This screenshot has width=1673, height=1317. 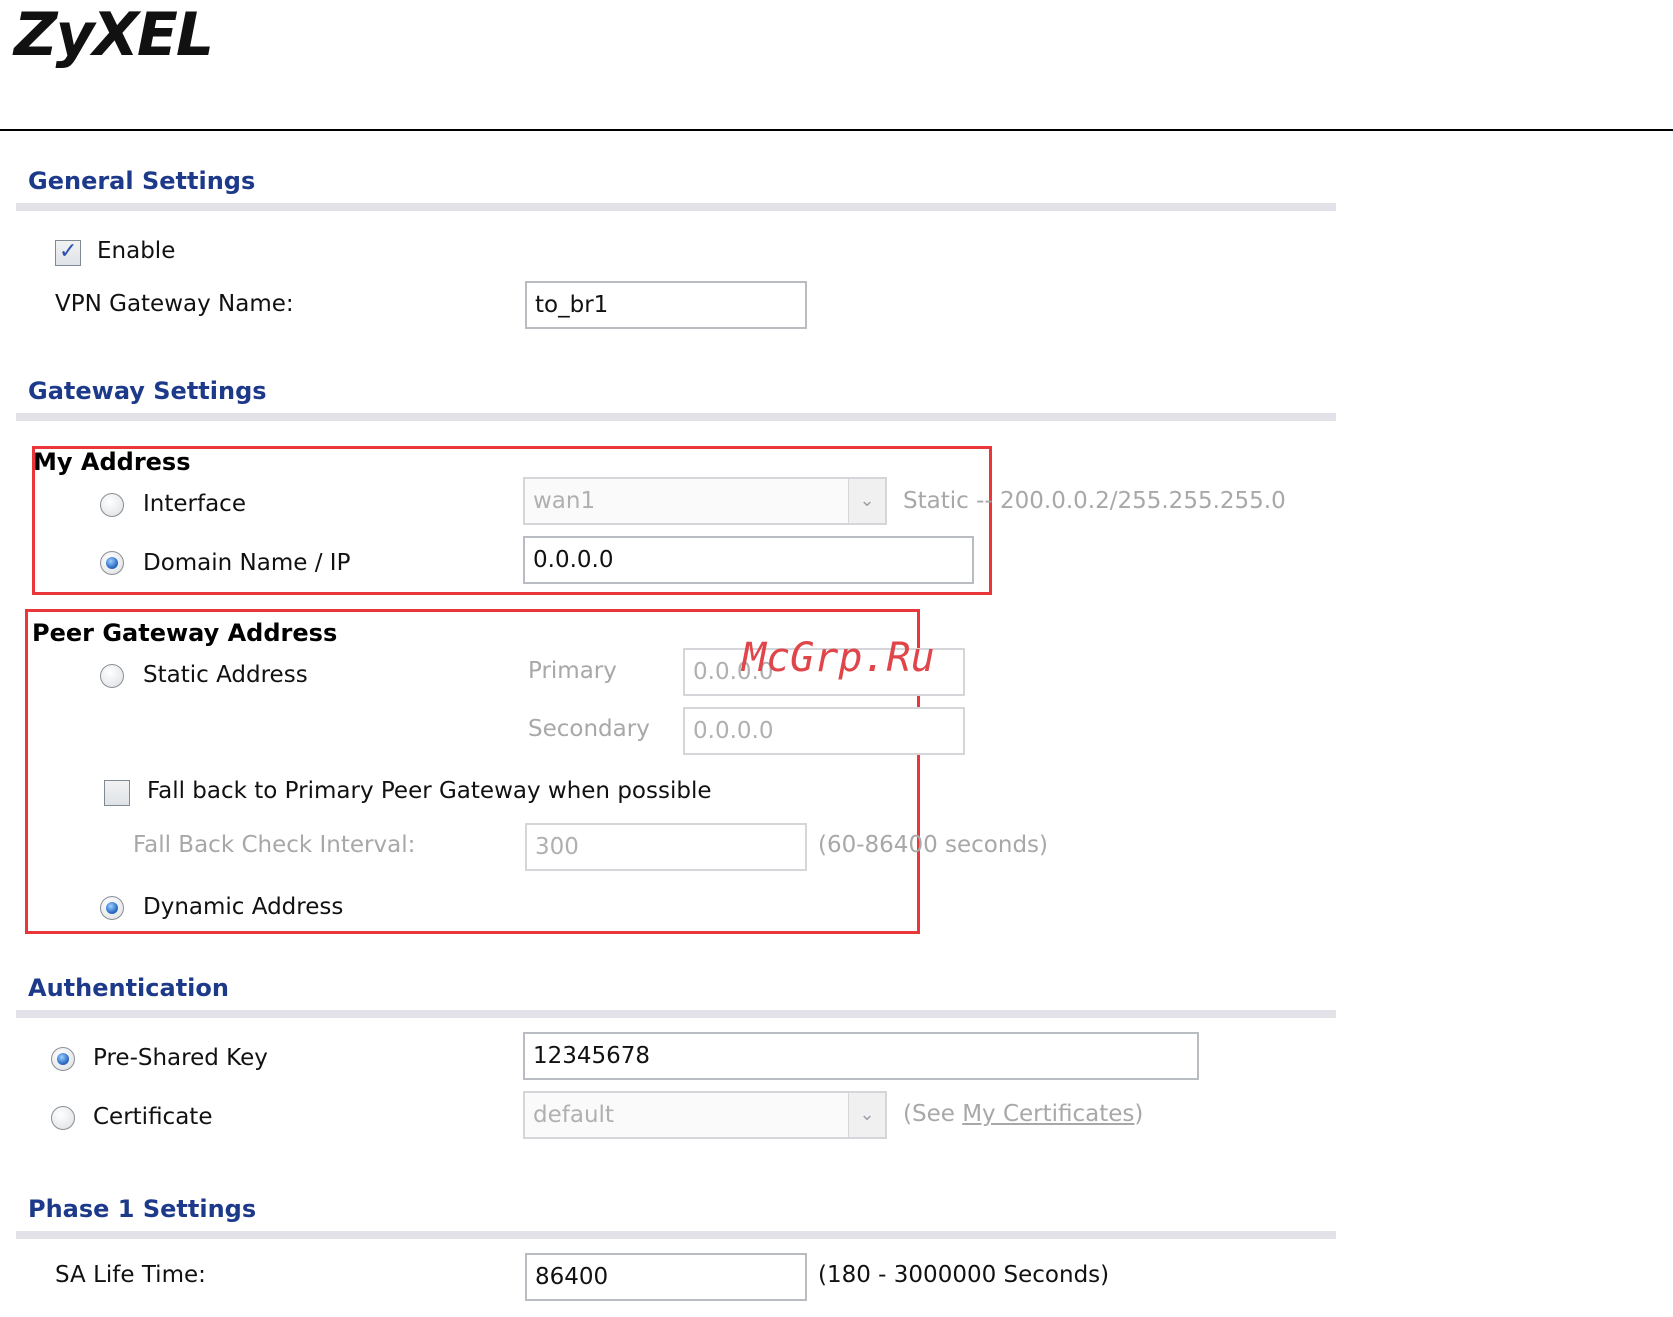 What do you see at coordinates (676, 207) in the screenshot?
I see `section-bar-general` at bounding box center [676, 207].